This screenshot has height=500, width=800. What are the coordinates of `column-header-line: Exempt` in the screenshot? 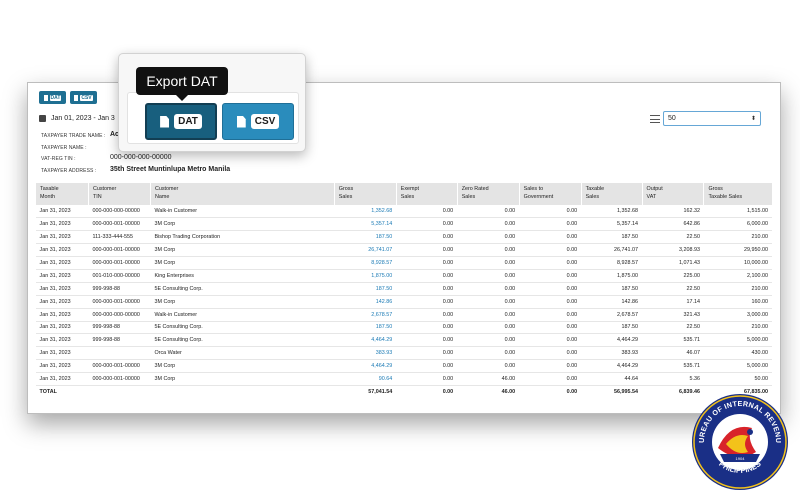 It's located at (410, 189).